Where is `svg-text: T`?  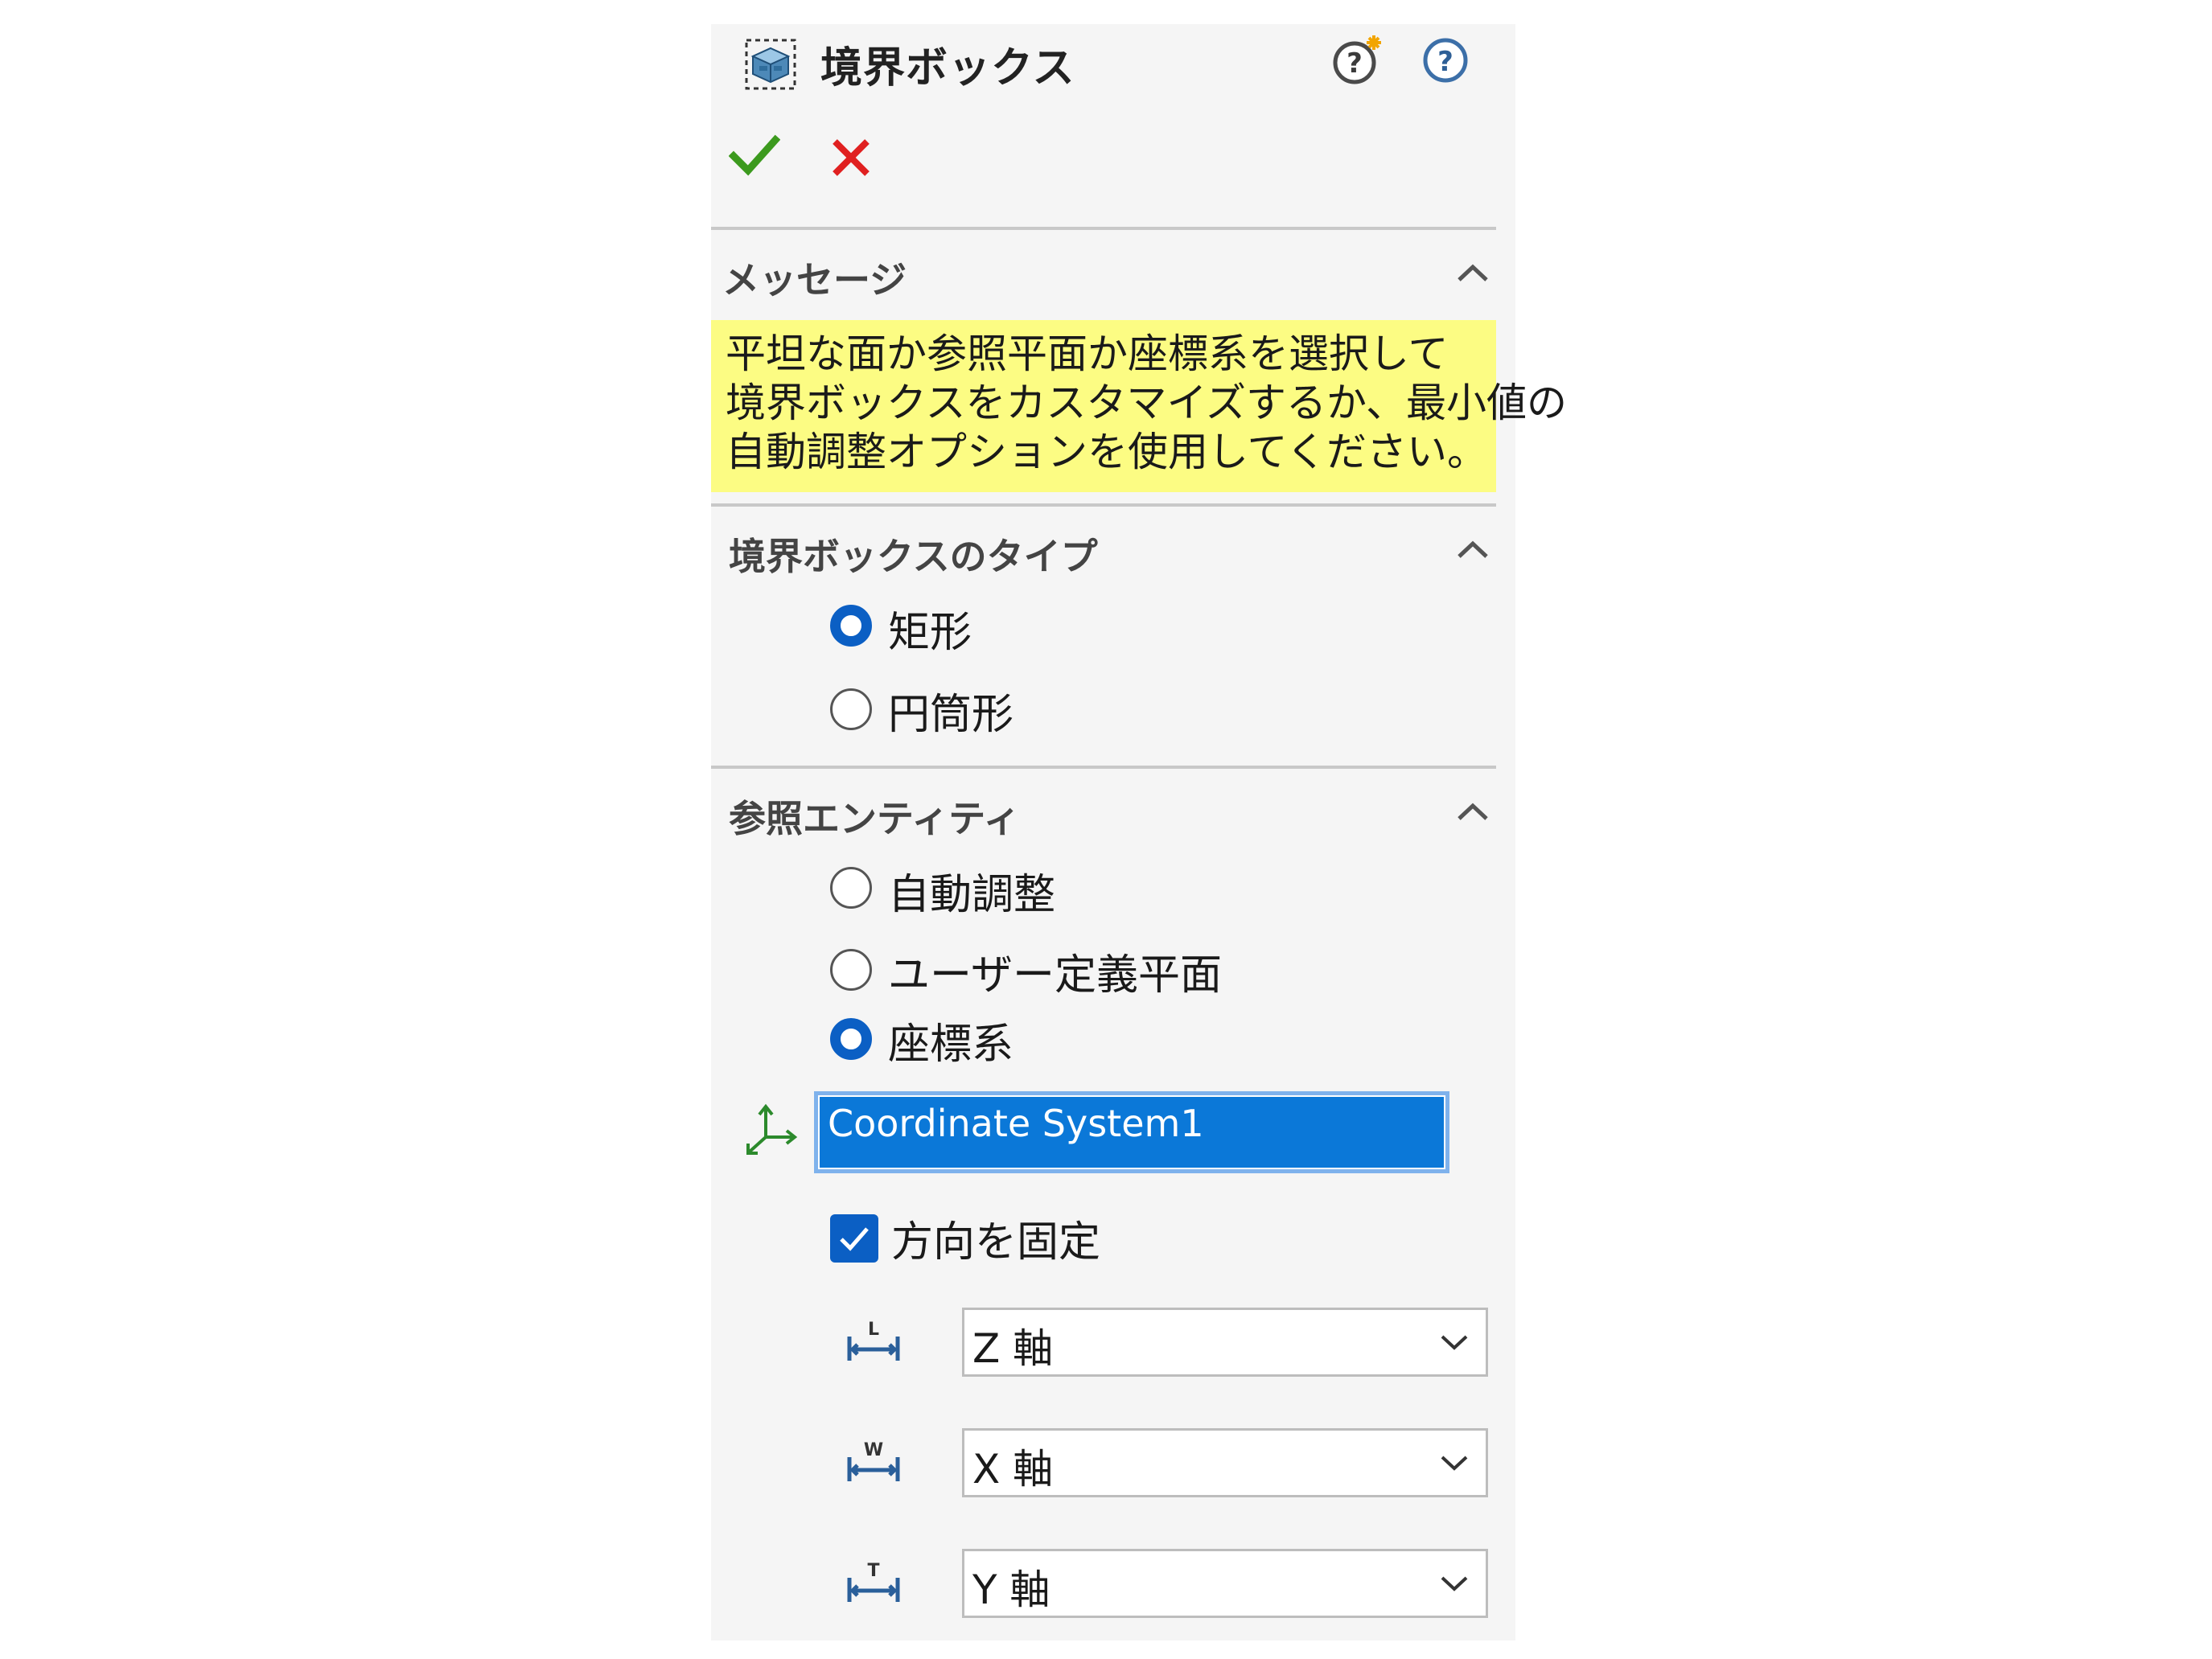 svg-text: T is located at coordinates (873, 1571).